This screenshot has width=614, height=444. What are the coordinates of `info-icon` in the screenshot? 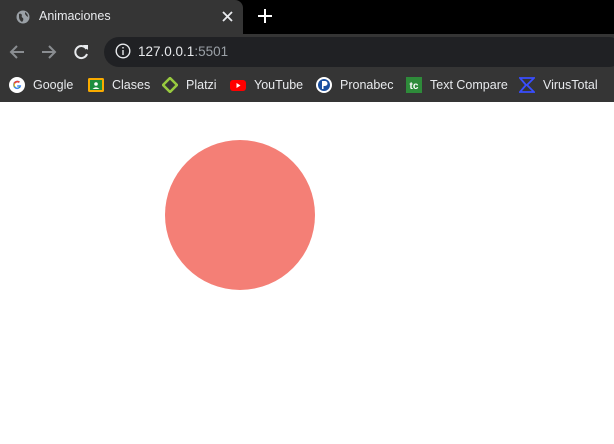 It's located at (123, 51).